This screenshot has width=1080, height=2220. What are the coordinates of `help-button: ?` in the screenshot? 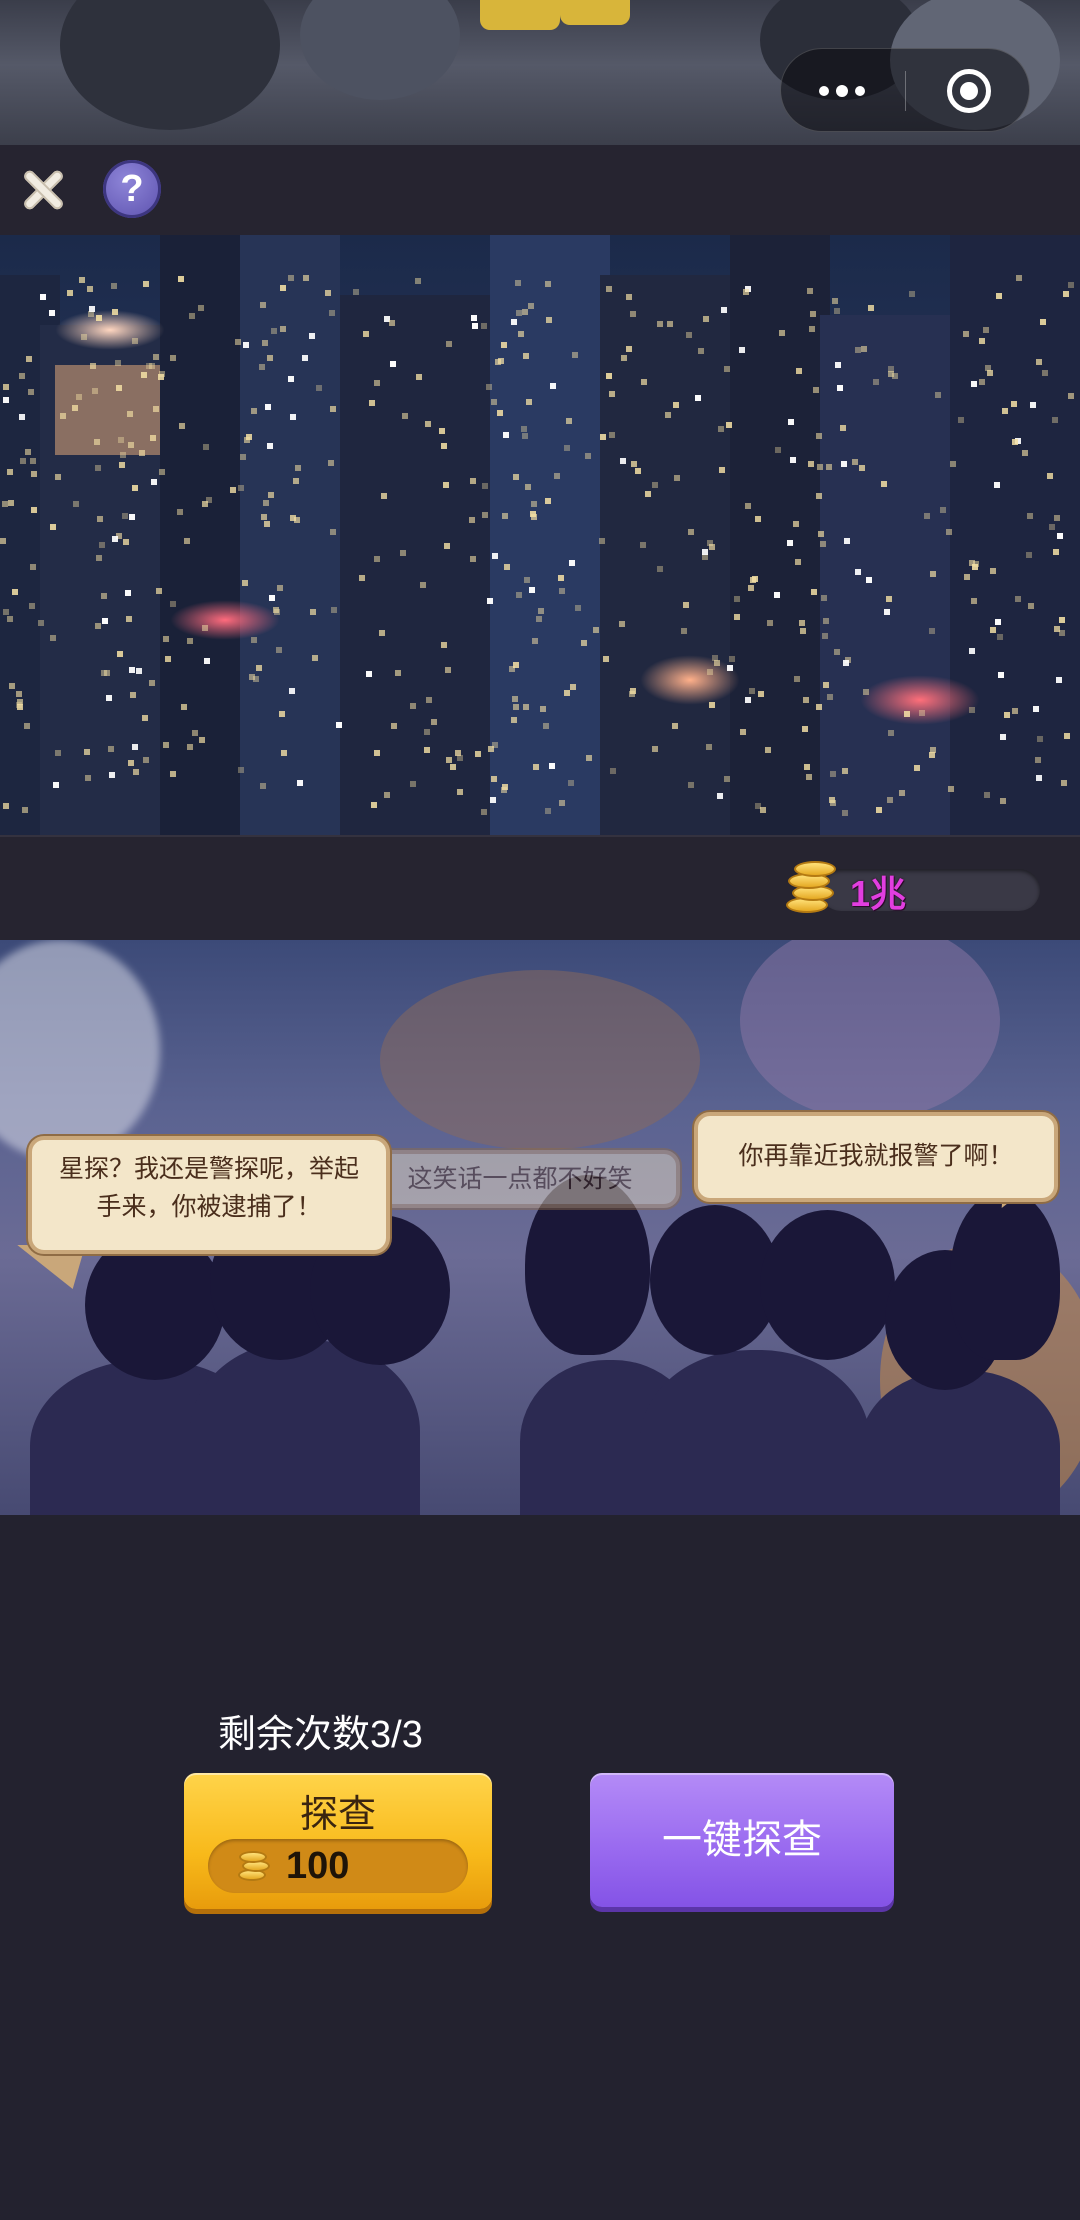 It's located at (132, 189).